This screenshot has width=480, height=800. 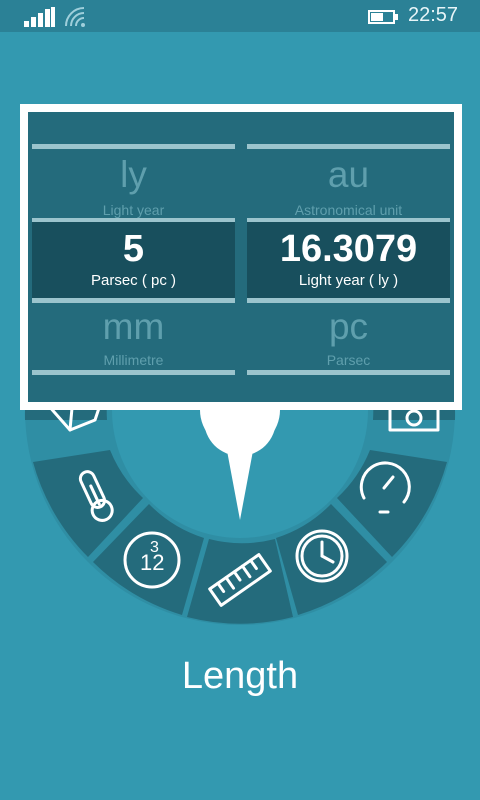 What do you see at coordinates (348, 249) in the screenshot?
I see `result-value: 16.3079` at bounding box center [348, 249].